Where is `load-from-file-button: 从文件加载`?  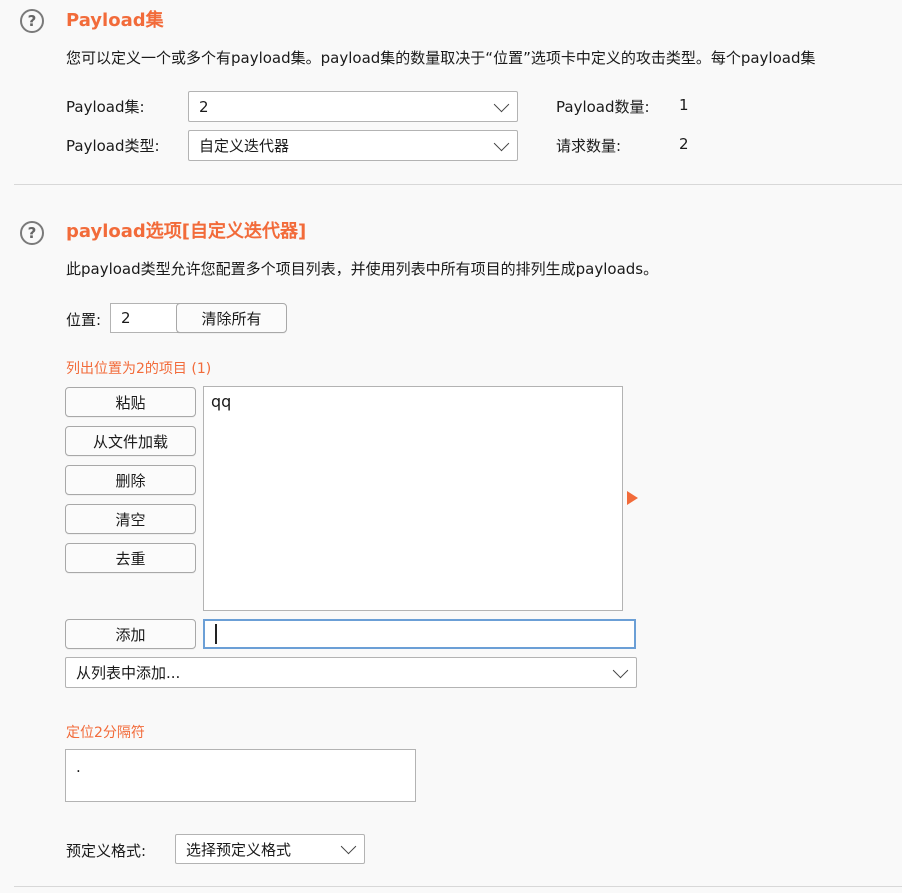
load-from-file-button: 从文件加载 is located at coordinates (130, 441).